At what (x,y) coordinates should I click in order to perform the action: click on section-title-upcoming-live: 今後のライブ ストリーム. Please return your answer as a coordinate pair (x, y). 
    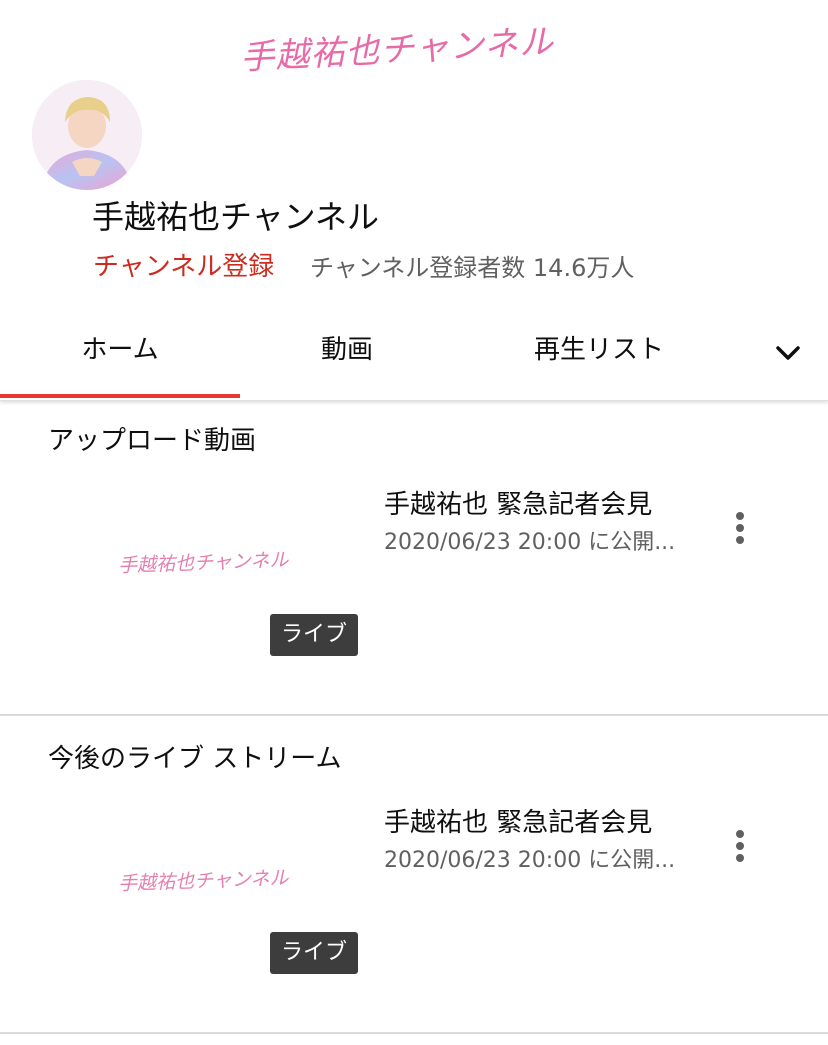
    Looking at the image, I should click on (195, 759).